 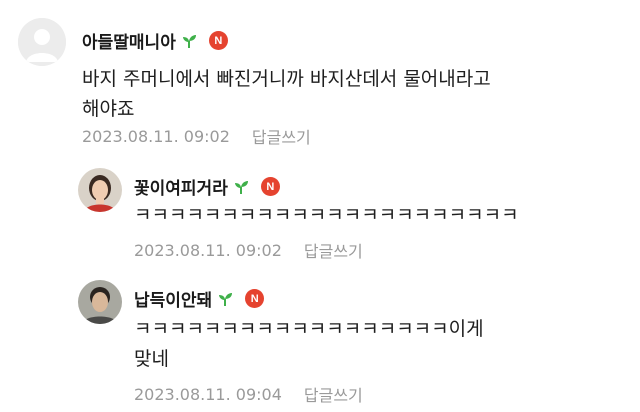 I want to click on author-name-row: 아들딸매니아 N, so click(x=155, y=40).